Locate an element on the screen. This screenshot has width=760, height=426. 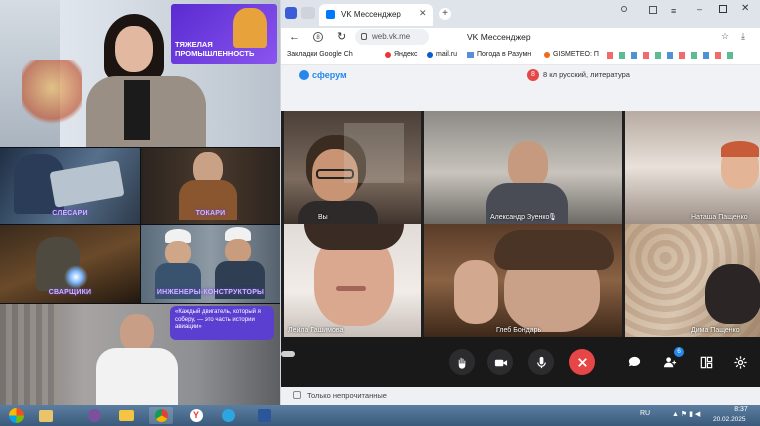
participant-tile: Дима Пащенко is located at coordinates (692, 280).